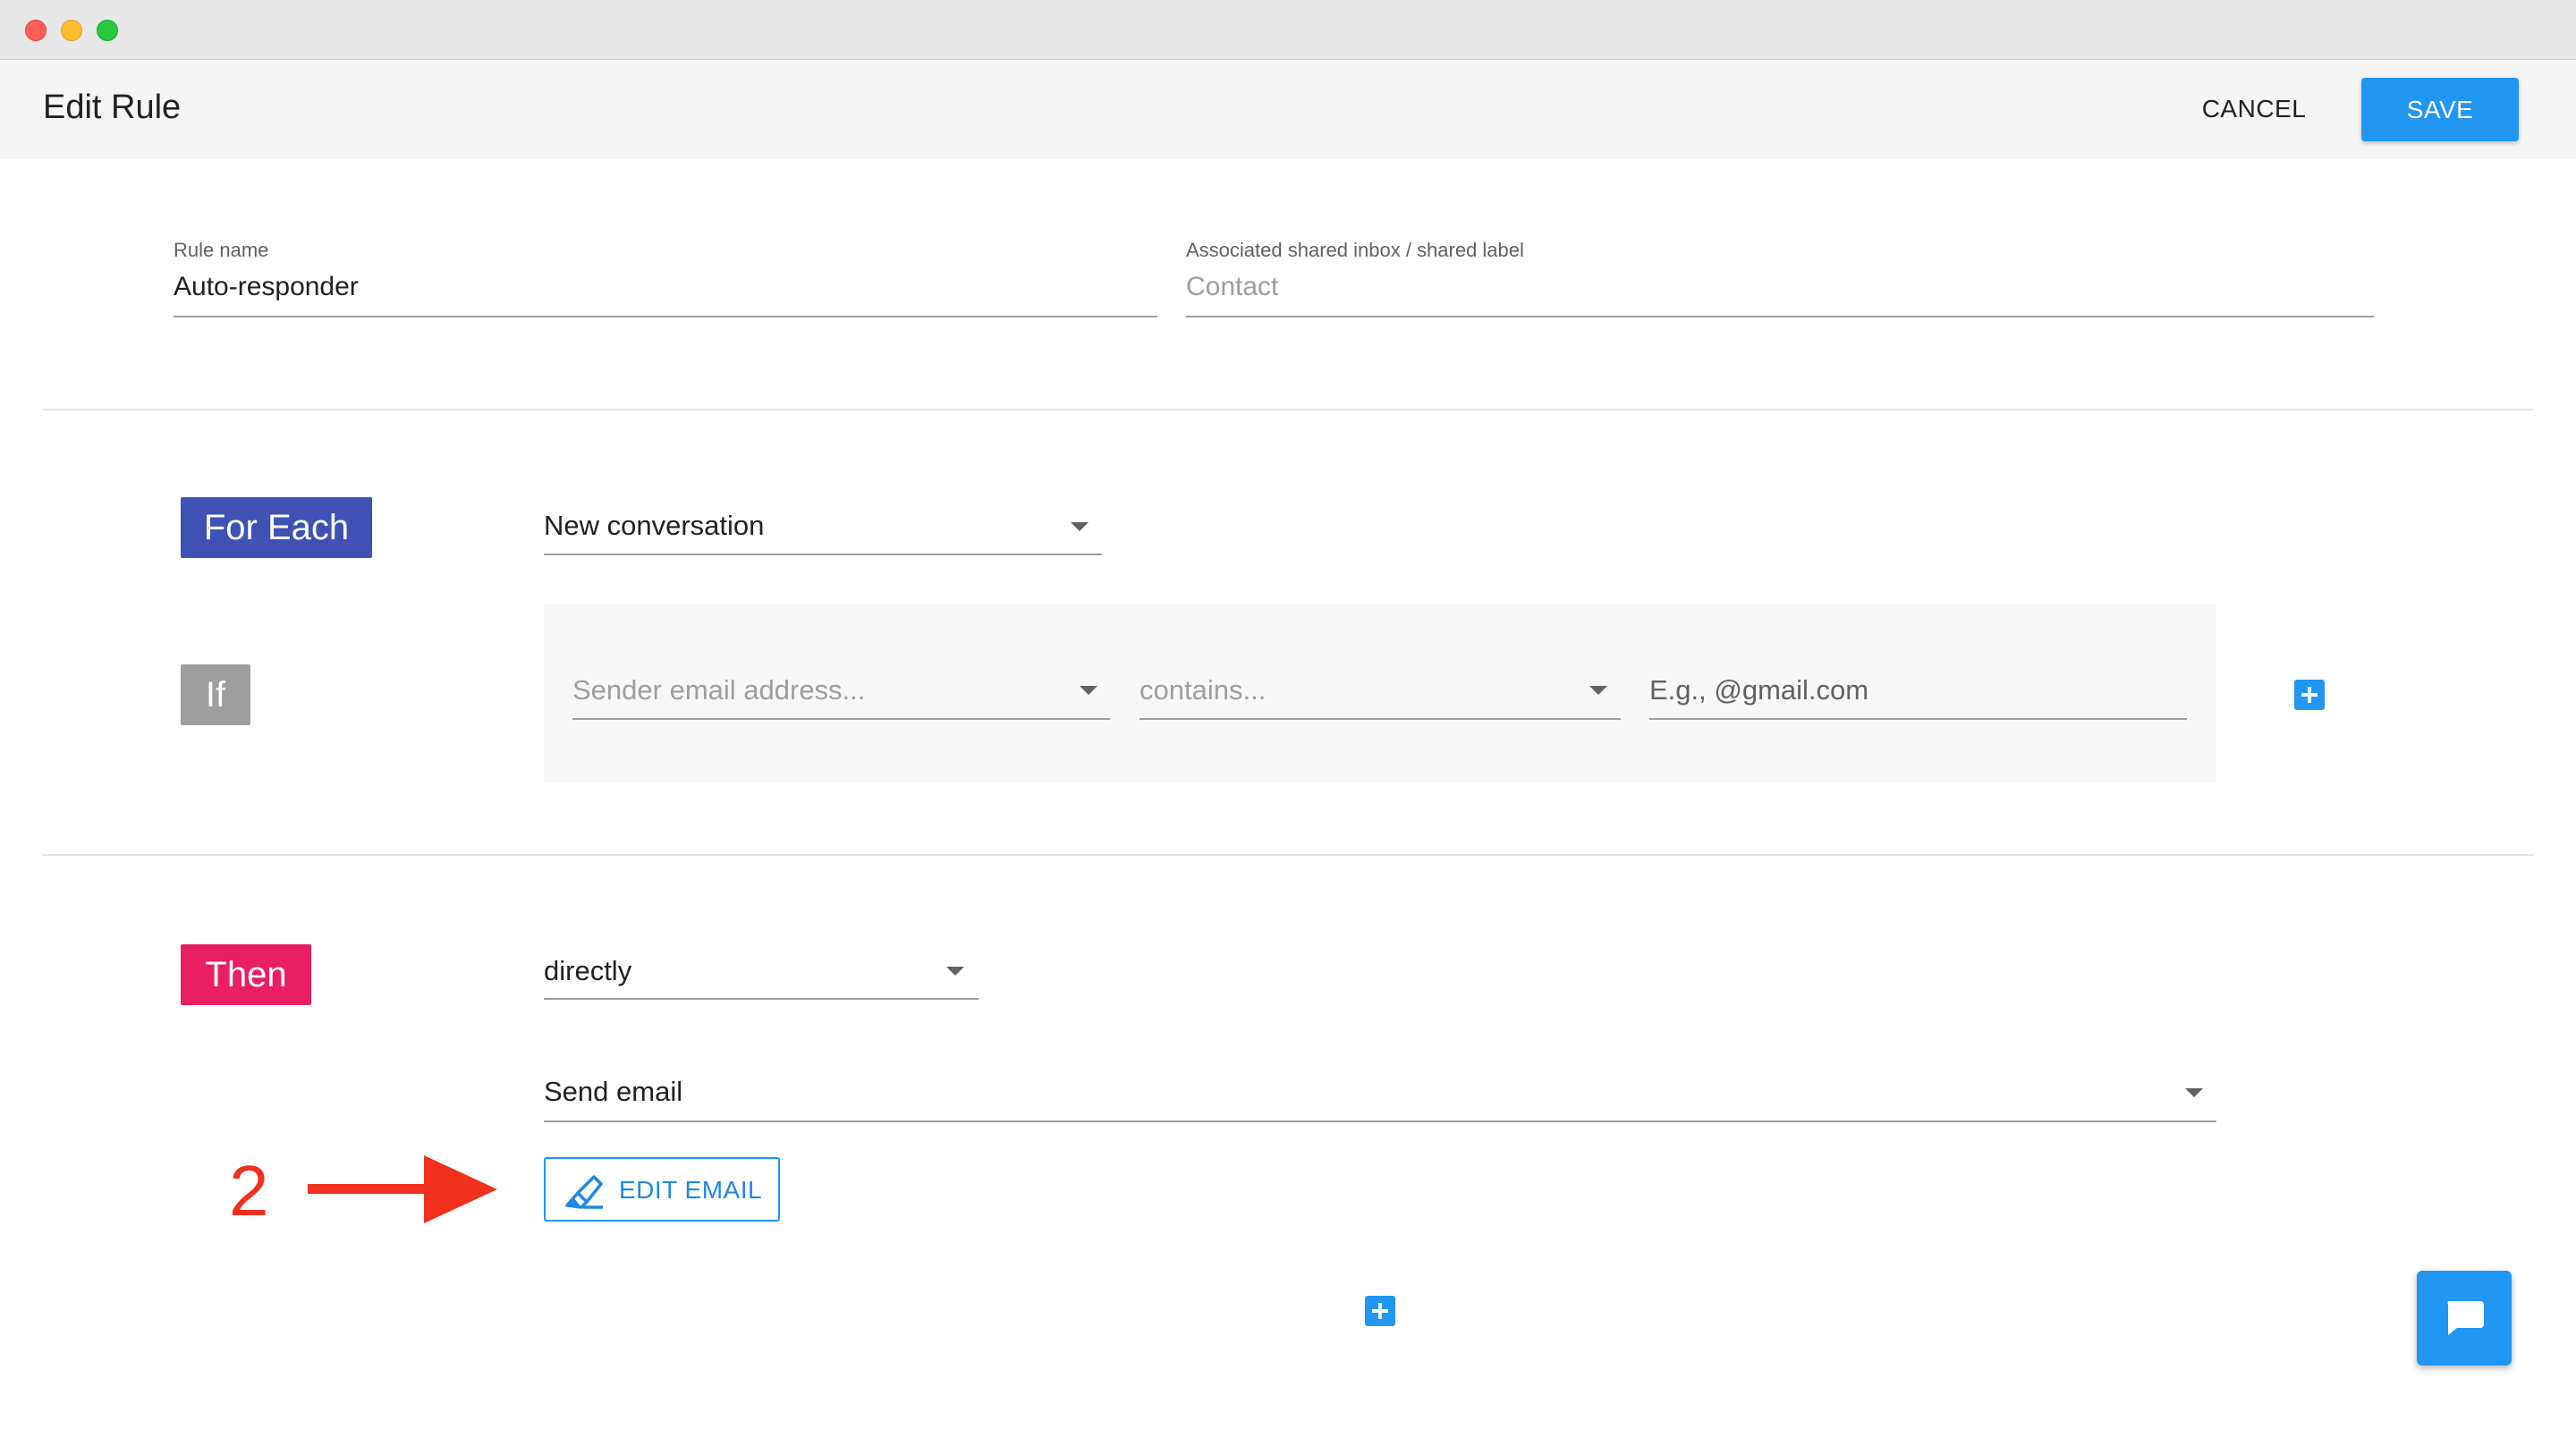  I want to click on step-number-annotation: 2, so click(249, 1190).